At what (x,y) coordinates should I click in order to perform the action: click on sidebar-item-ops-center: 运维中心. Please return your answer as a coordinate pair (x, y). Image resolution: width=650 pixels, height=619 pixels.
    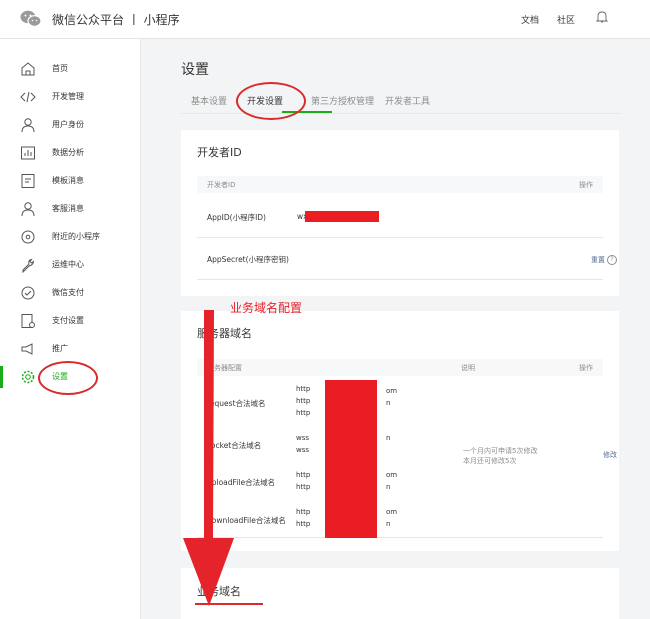
    Looking at the image, I should click on (70, 265).